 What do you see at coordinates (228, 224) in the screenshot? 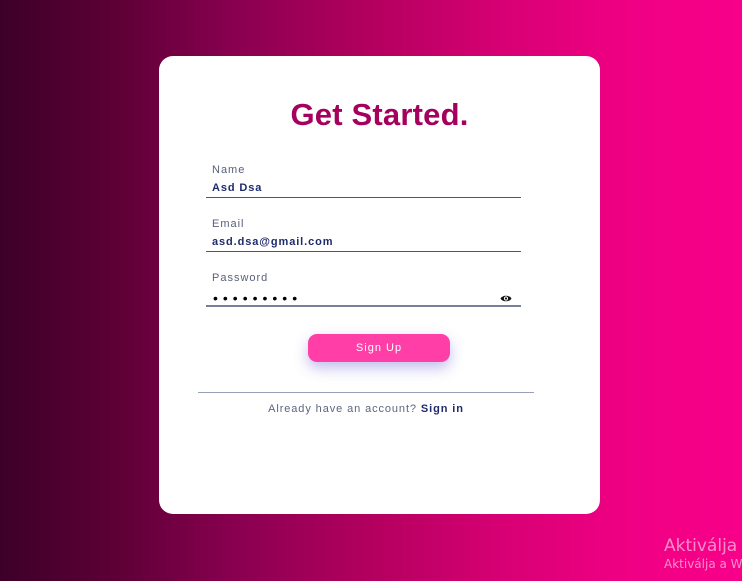
I see `email-label: Email` at bounding box center [228, 224].